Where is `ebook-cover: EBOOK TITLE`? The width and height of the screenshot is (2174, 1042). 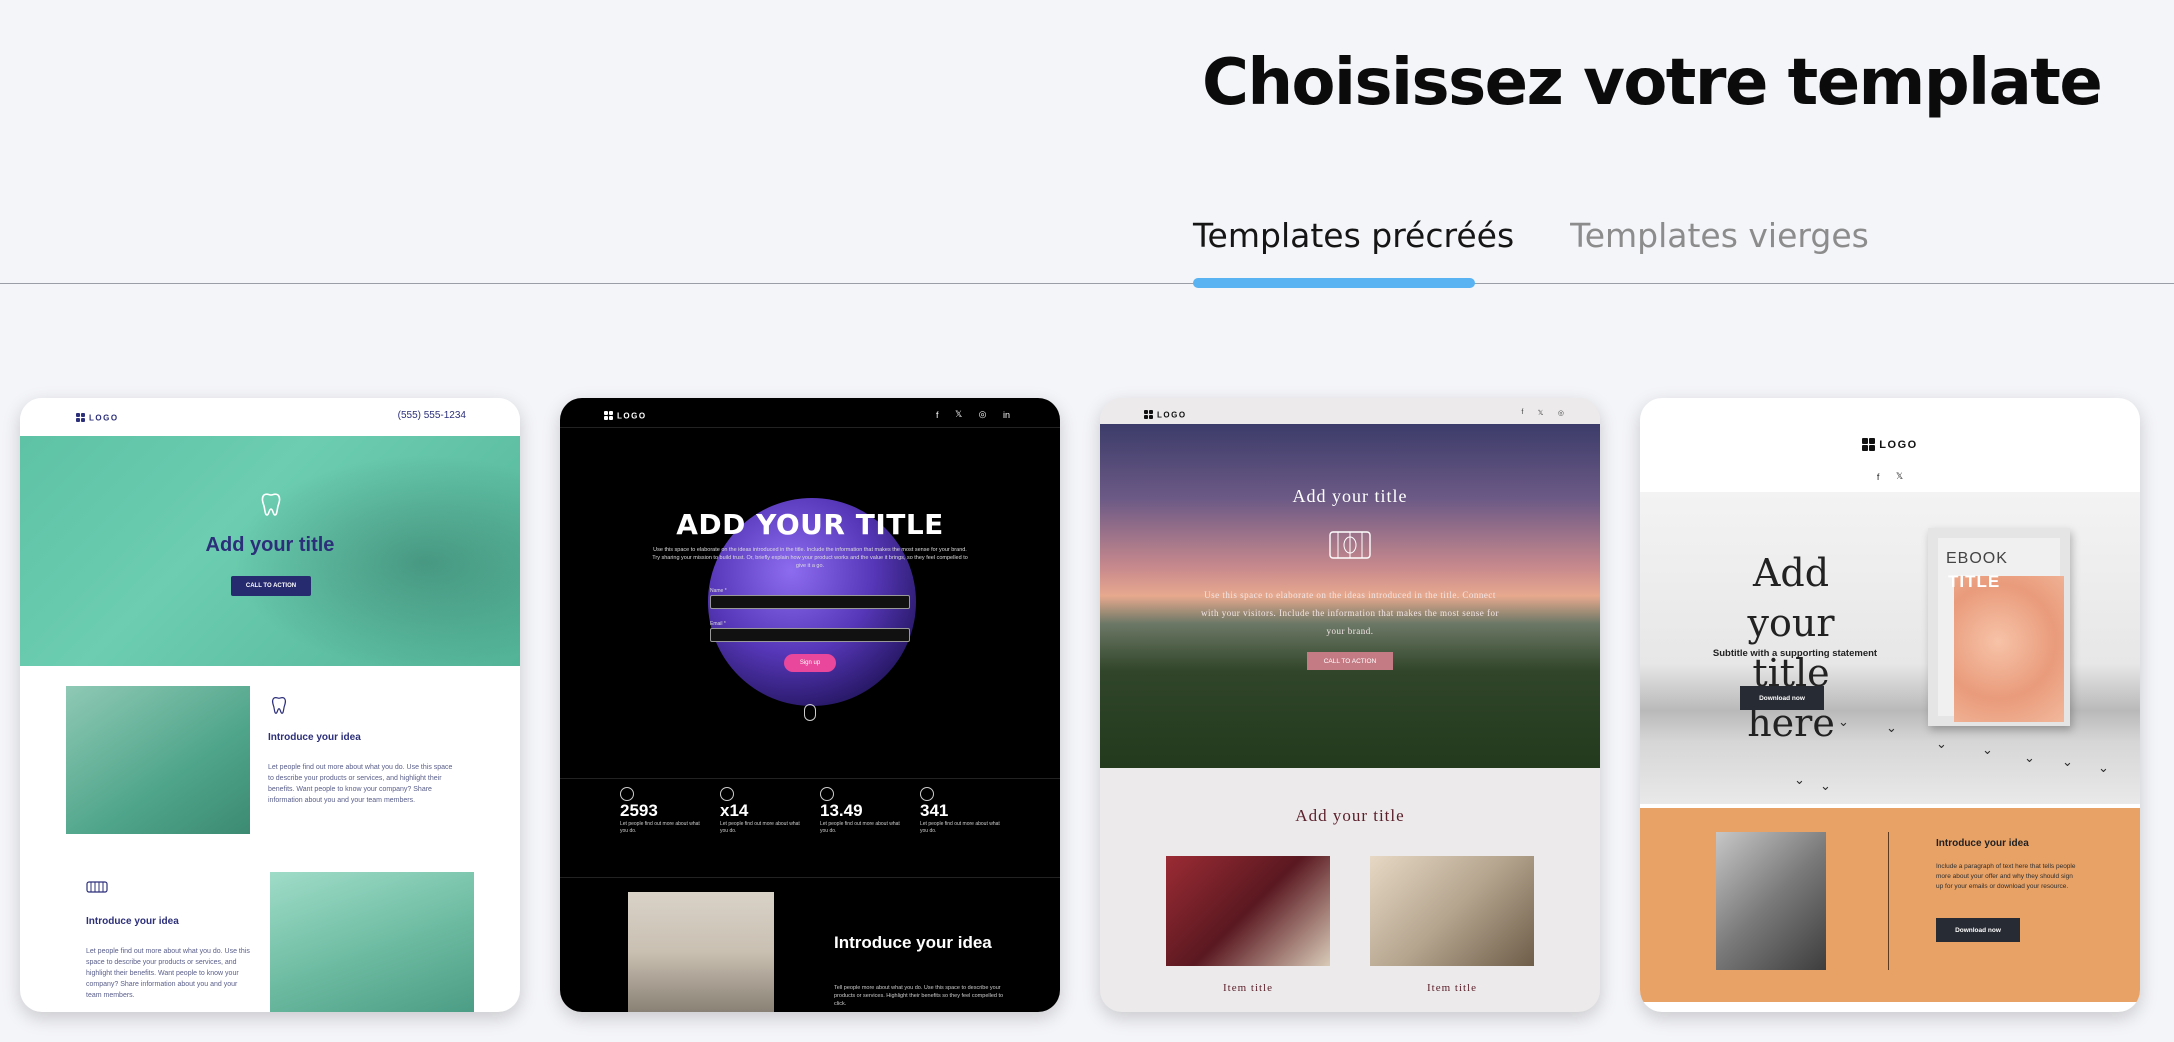 ebook-cover: EBOOK TITLE is located at coordinates (1999, 627).